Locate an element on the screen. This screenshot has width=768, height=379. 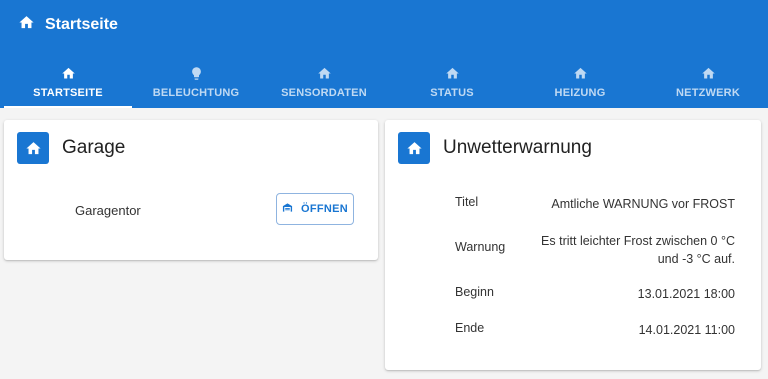
row-value: Amtliche WARNUNG vor FROST is located at coordinates (643, 204).